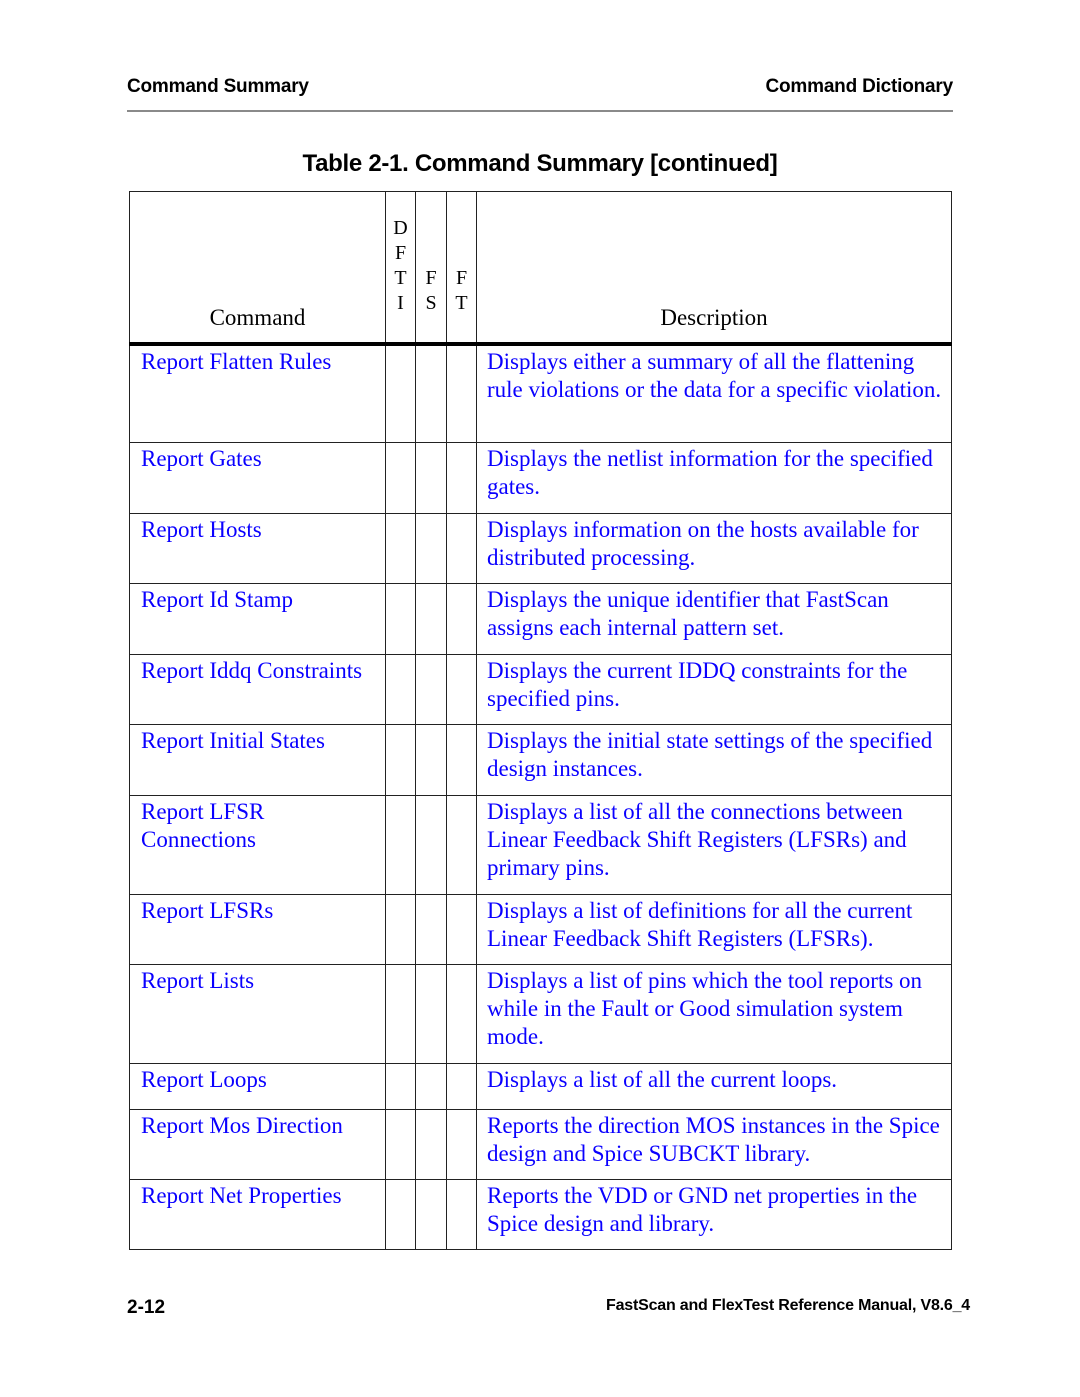  I want to click on command-cell: Report Iddq Constraints, so click(257, 689).